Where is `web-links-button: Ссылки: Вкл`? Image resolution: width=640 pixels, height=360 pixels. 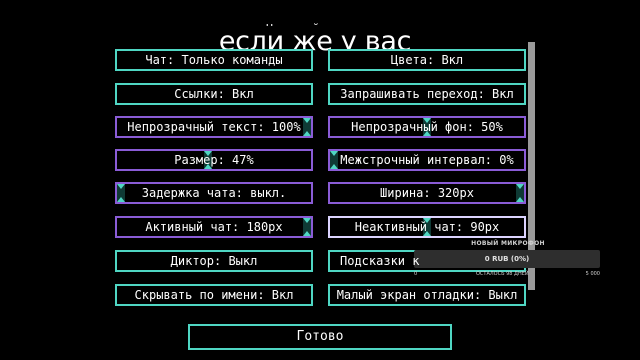 web-links-button: Ссылки: Вкл is located at coordinates (214, 94).